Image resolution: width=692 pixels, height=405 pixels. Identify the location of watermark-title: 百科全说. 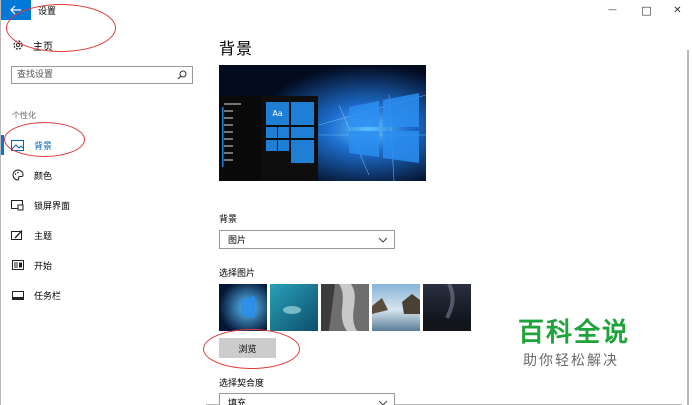
(574, 333).